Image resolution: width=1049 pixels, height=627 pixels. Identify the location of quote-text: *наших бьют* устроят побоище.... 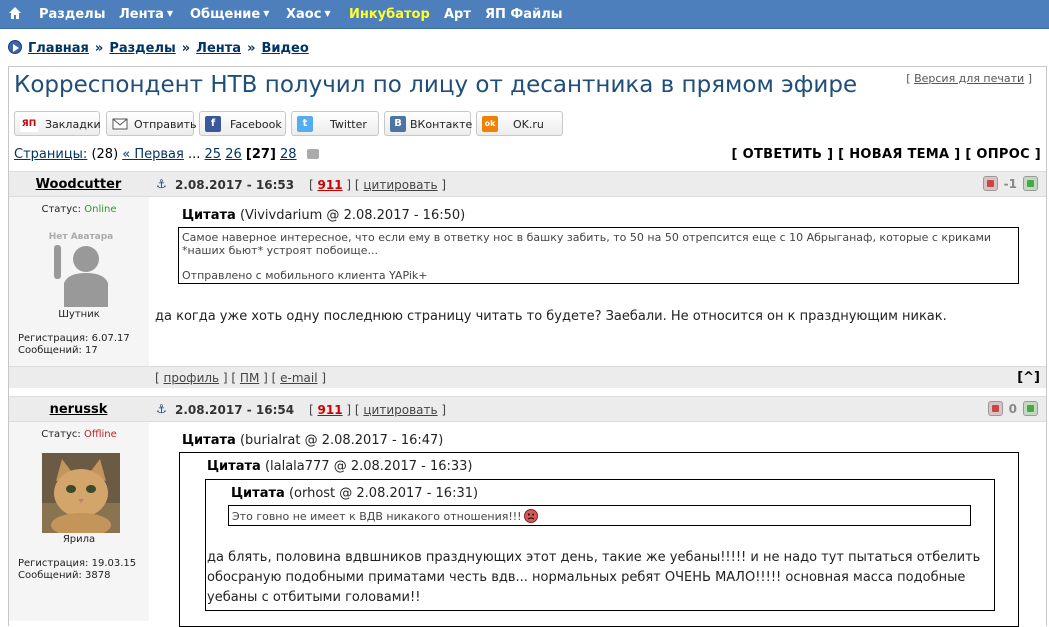
(280, 250).